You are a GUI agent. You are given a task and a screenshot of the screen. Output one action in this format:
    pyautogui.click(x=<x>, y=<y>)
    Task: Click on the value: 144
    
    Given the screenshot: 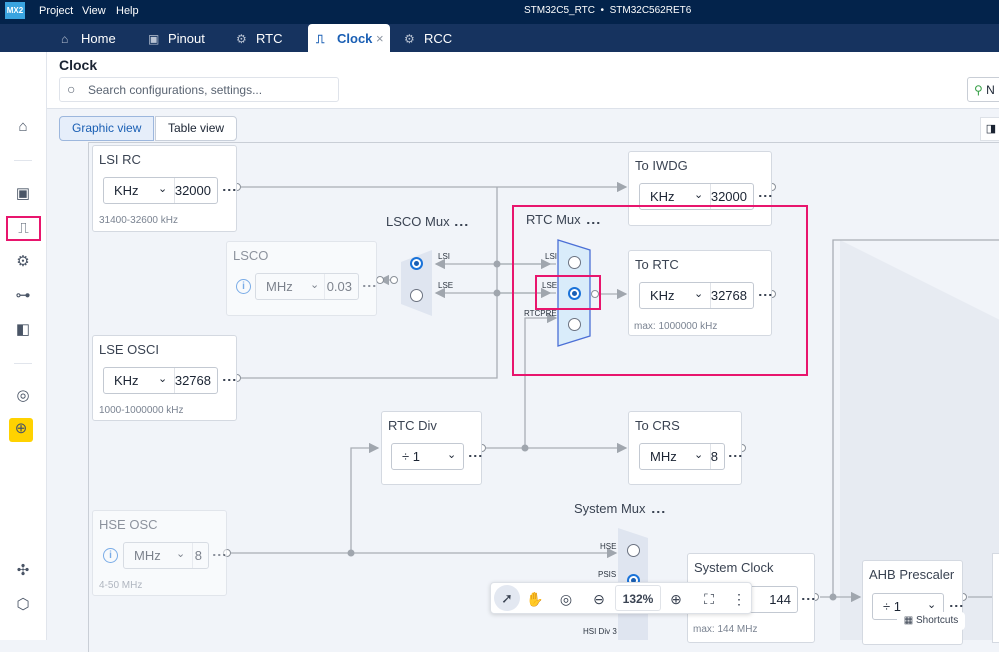 What is the action you would take?
    pyautogui.click(x=780, y=599)
    